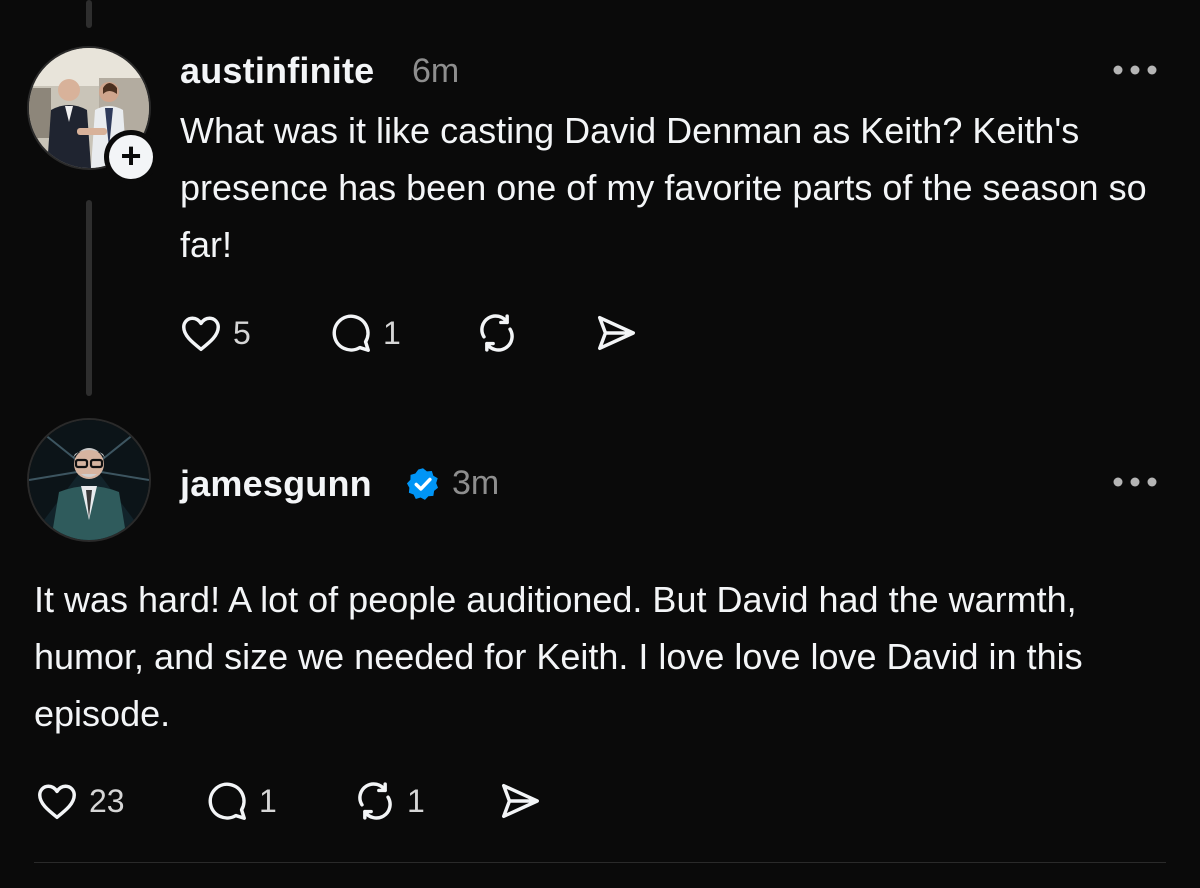  I want to click on avatar-jamesgunn, so click(89, 480).